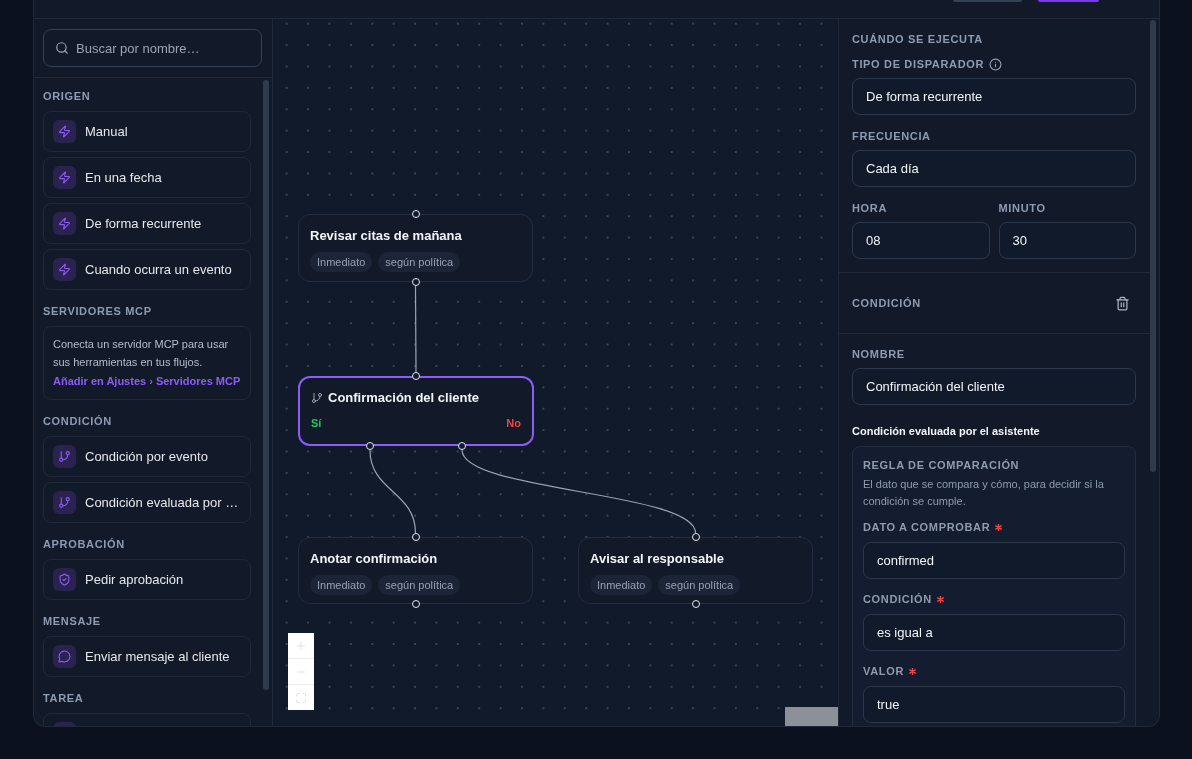 The image size is (1192, 759). Describe the element at coordinates (878, 354) in the screenshot. I see `field-label: NOMBRE` at that location.